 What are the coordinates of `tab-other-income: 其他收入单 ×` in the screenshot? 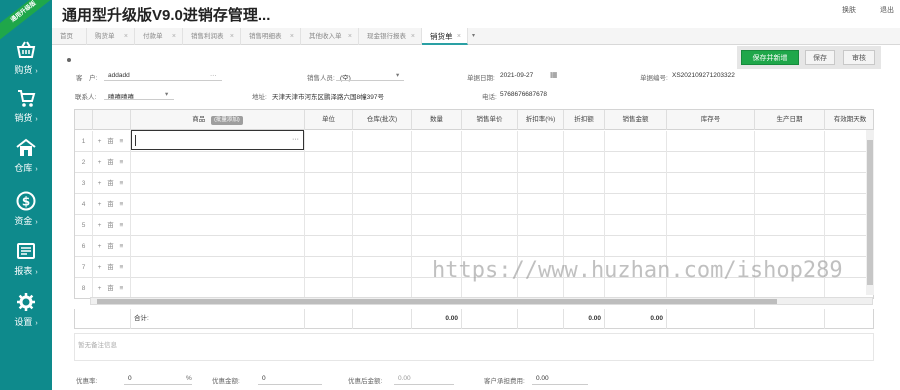 It's located at (330, 36).